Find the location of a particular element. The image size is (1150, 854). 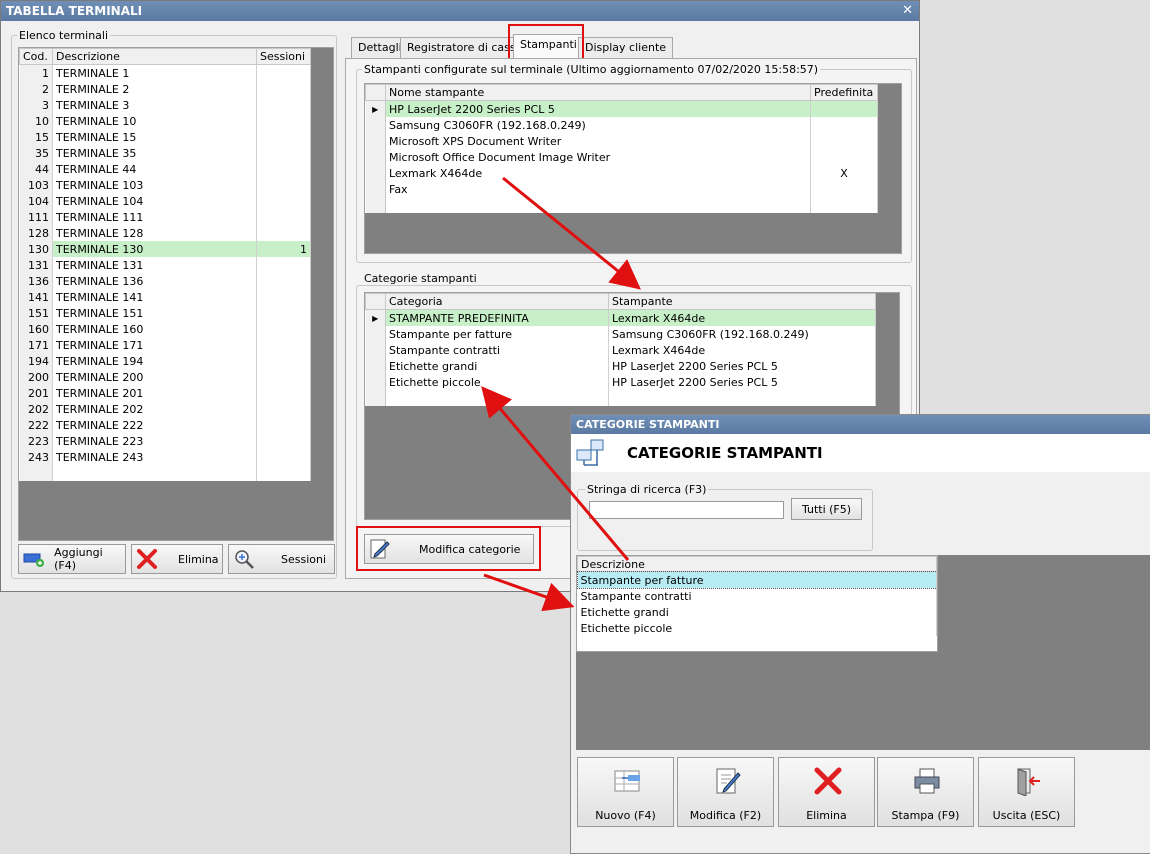

table-row: 131 TERMINALE 131 is located at coordinates (165, 265).